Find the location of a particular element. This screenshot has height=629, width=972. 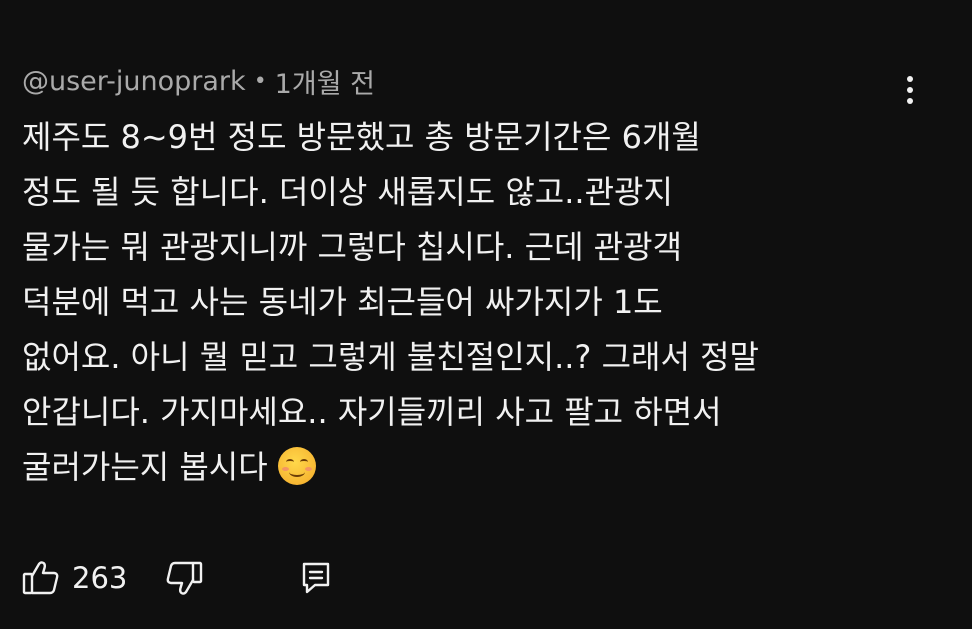

more-vert-icon is located at coordinates (910, 90).